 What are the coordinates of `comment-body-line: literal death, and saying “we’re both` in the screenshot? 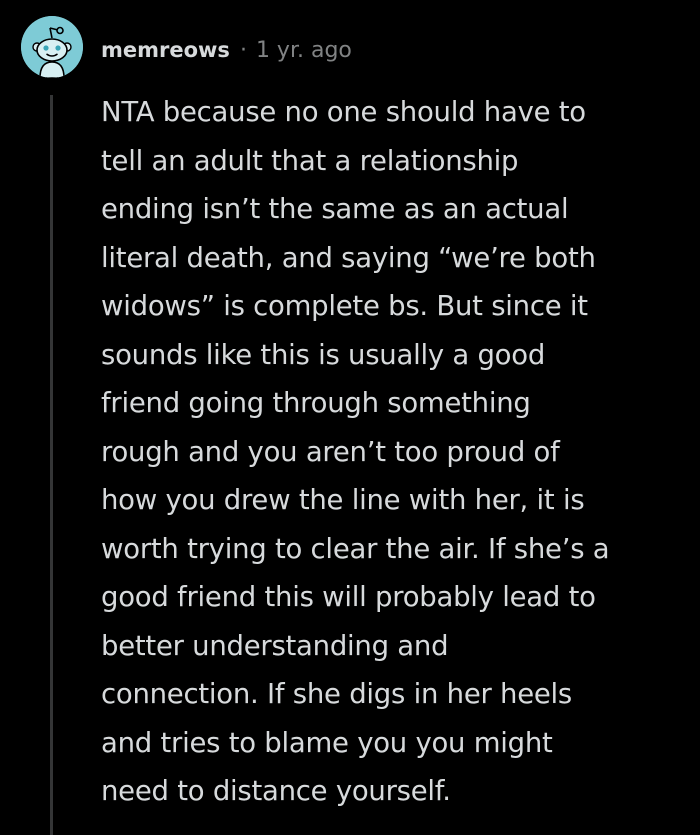 It's located at (348, 257).